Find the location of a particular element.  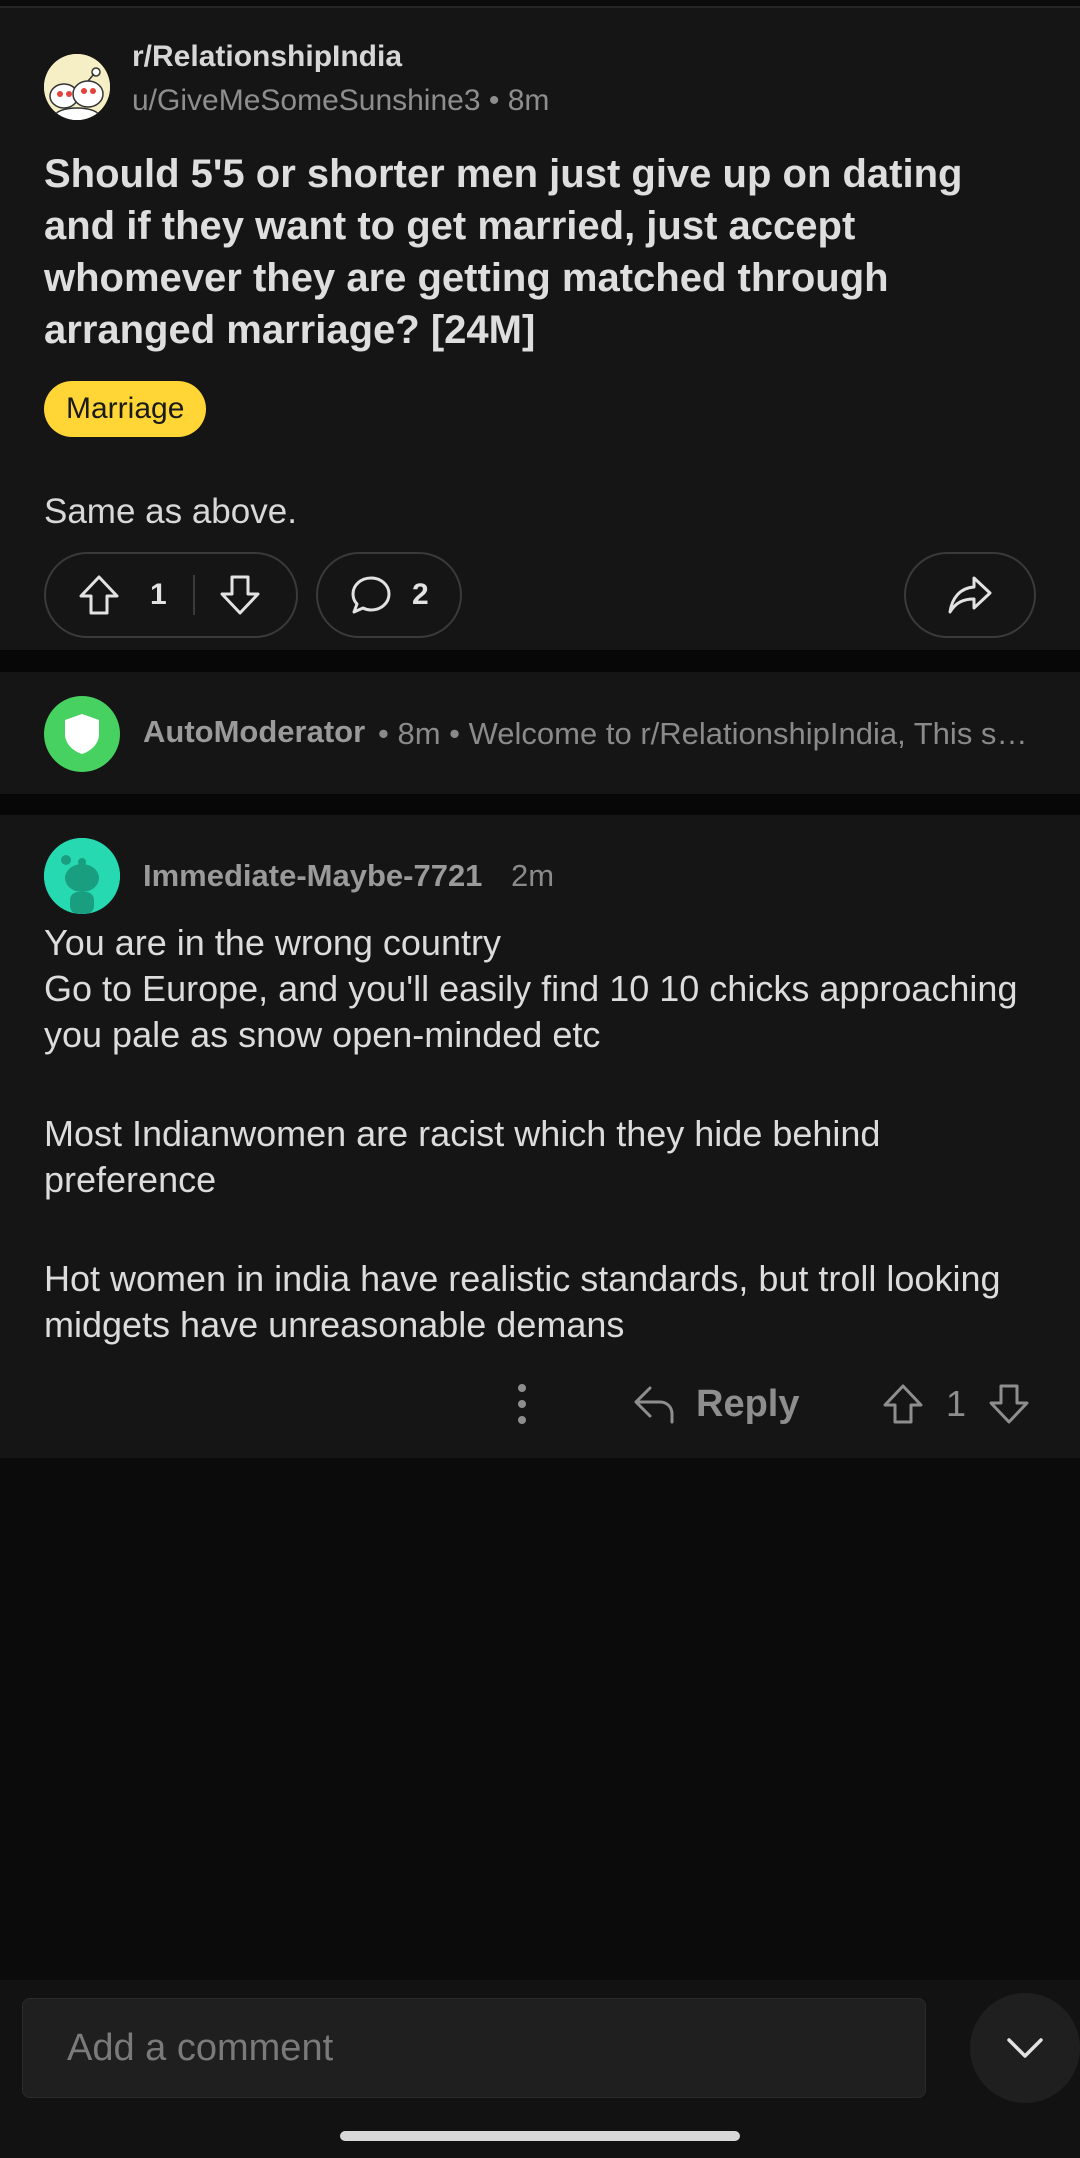

comment-more-button is located at coordinates (522, 1404).